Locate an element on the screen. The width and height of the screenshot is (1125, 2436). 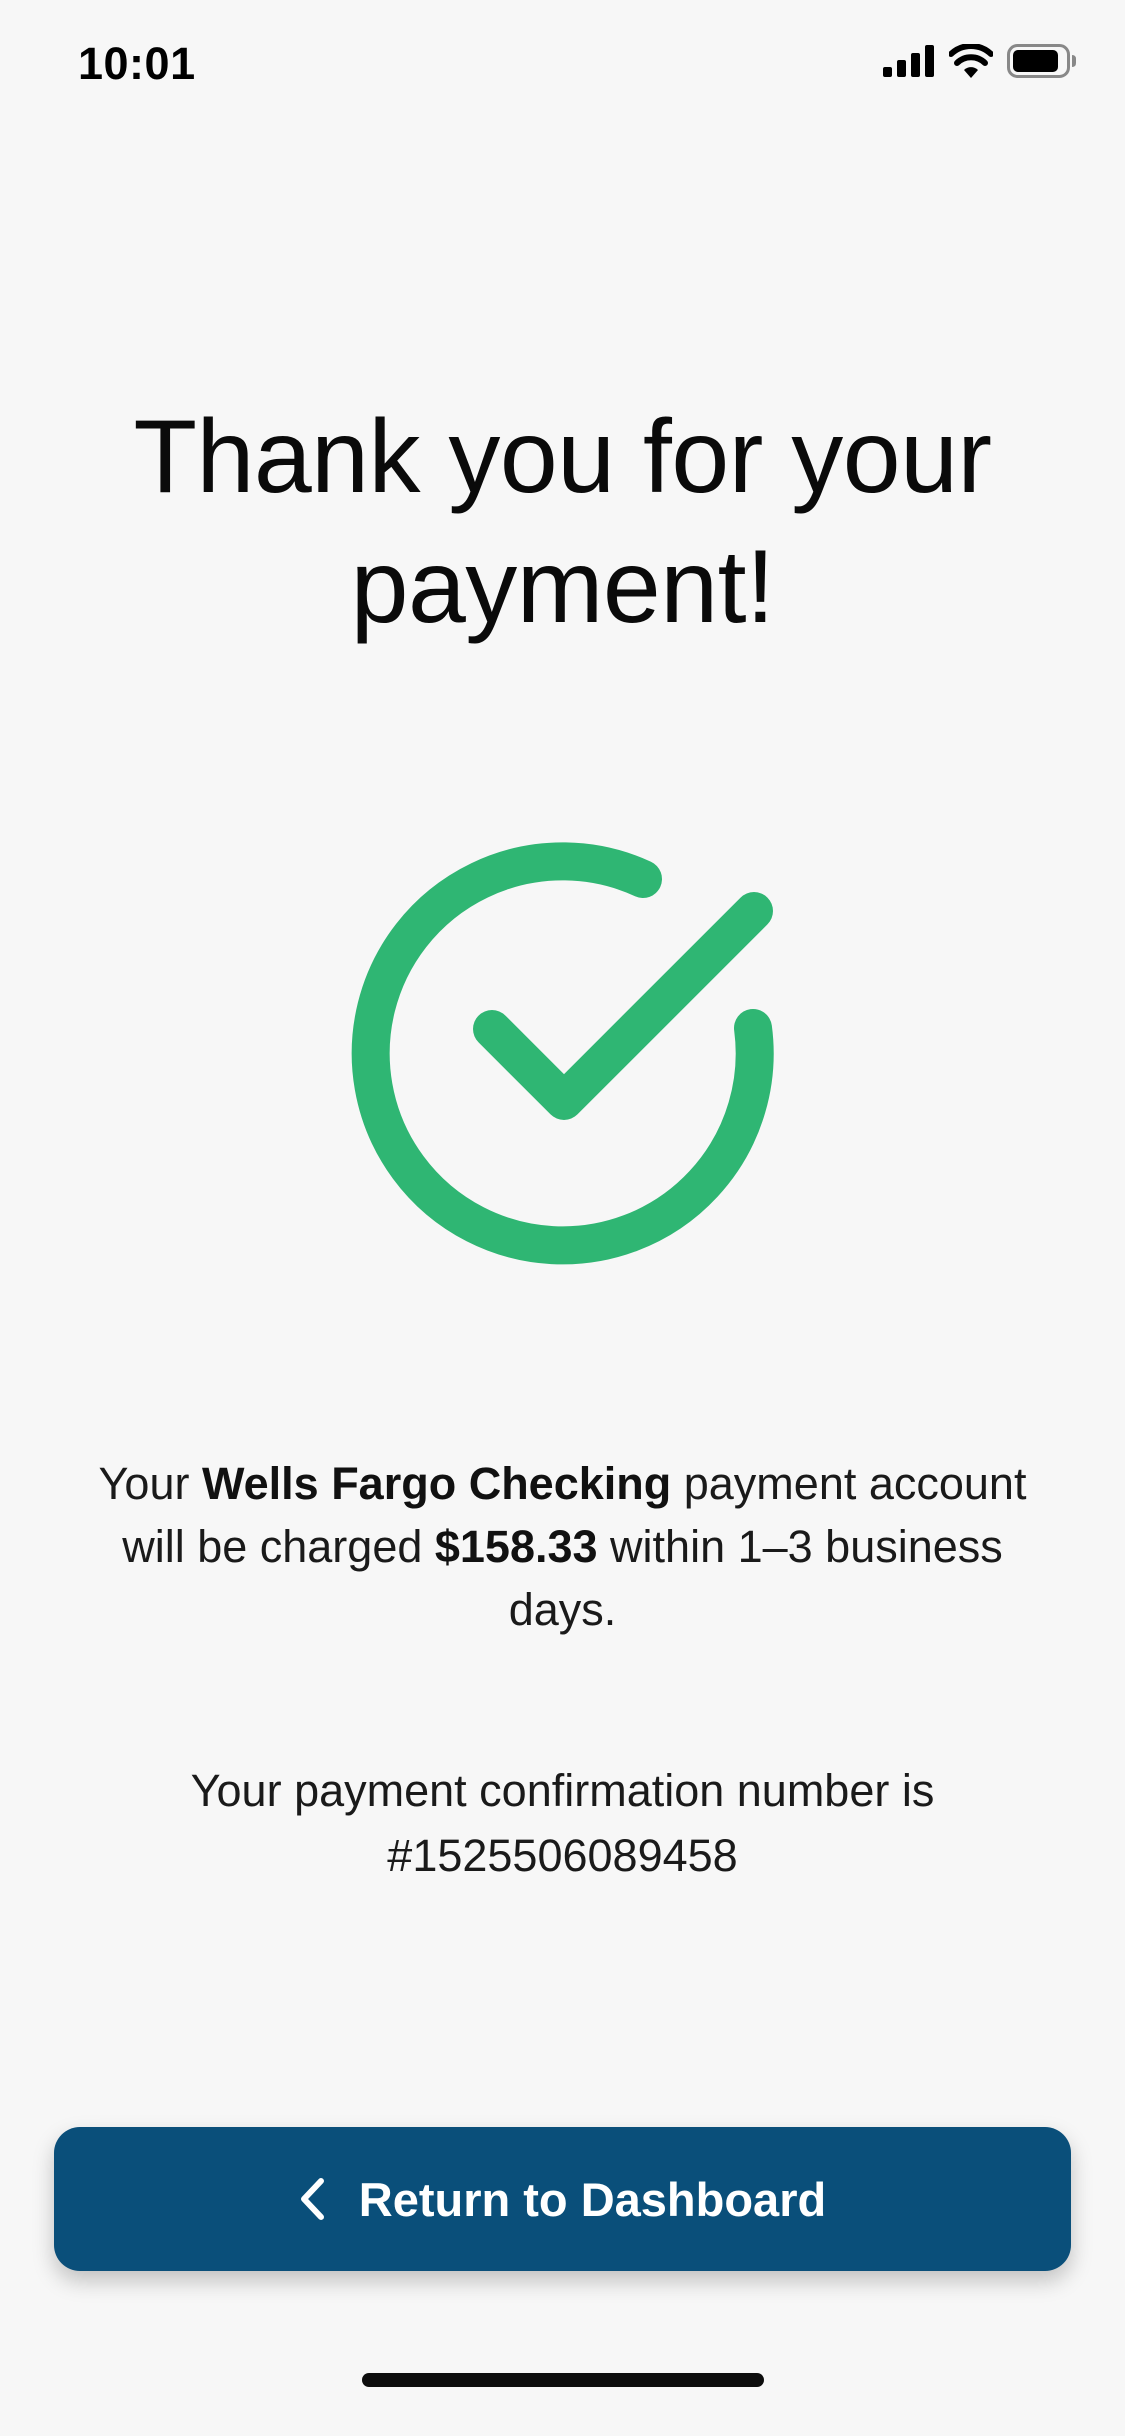
account-name: Wells Fargo Checking is located at coordinates (436, 1483).